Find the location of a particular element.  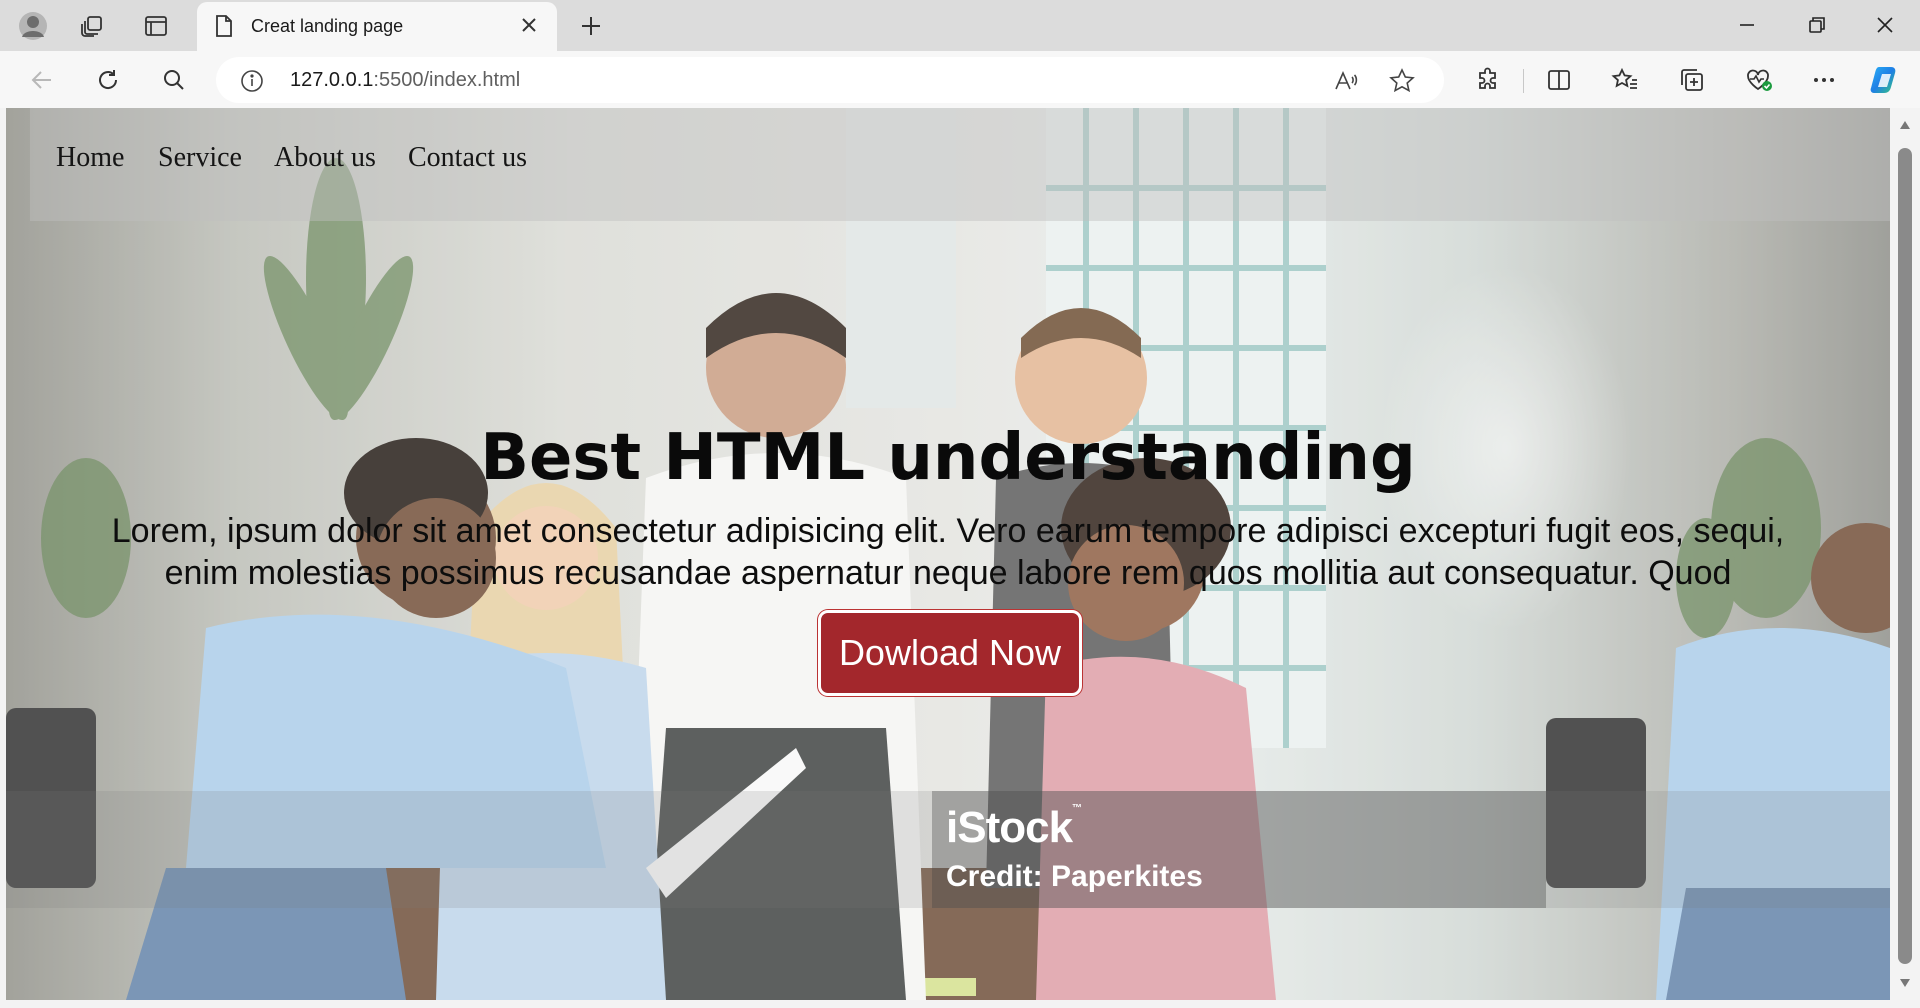

tab-active: Creat landing page is located at coordinates (377, 26).